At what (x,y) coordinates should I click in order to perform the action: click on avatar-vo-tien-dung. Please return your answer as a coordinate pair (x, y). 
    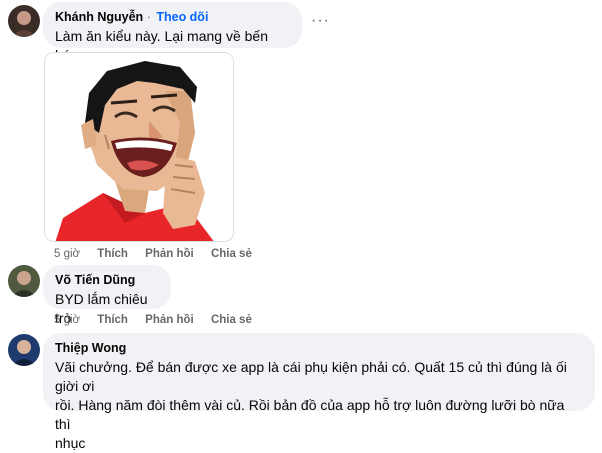
    Looking at the image, I should click on (24, 281).